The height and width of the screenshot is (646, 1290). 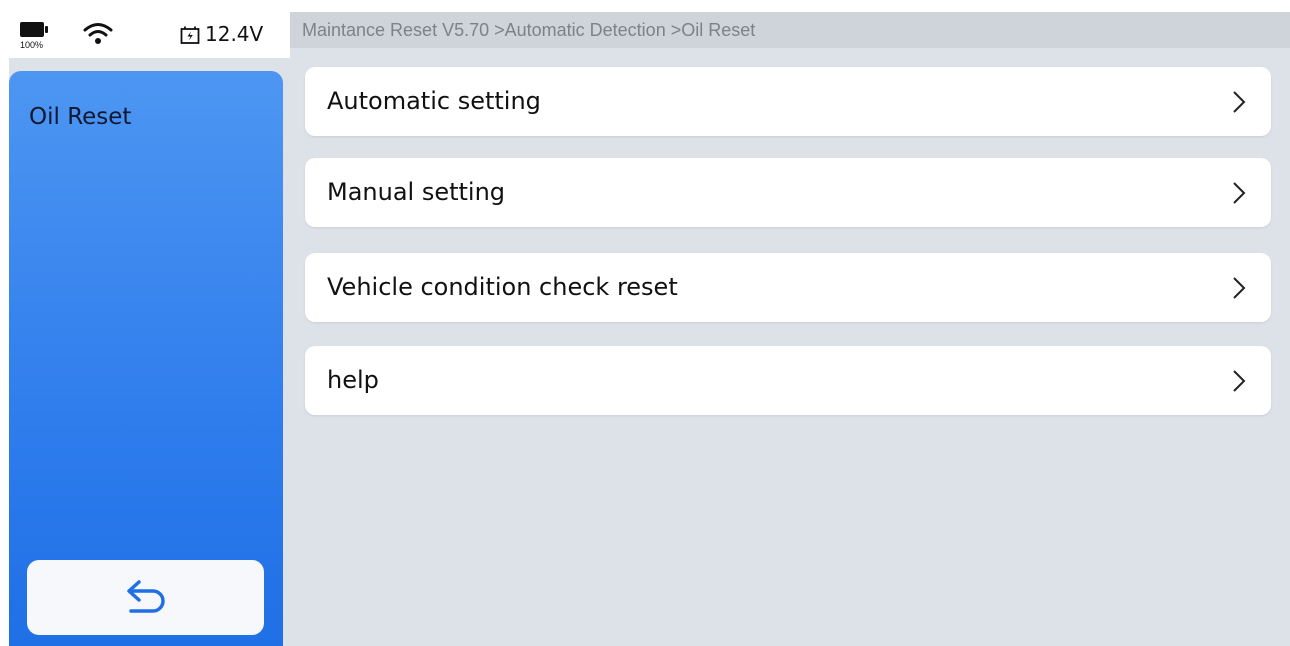 What do you see at coordinates (502, 287) in the screenshot?
I see `menu-item-label: Vehicle condition check reset` at bounding box center [502, 287].